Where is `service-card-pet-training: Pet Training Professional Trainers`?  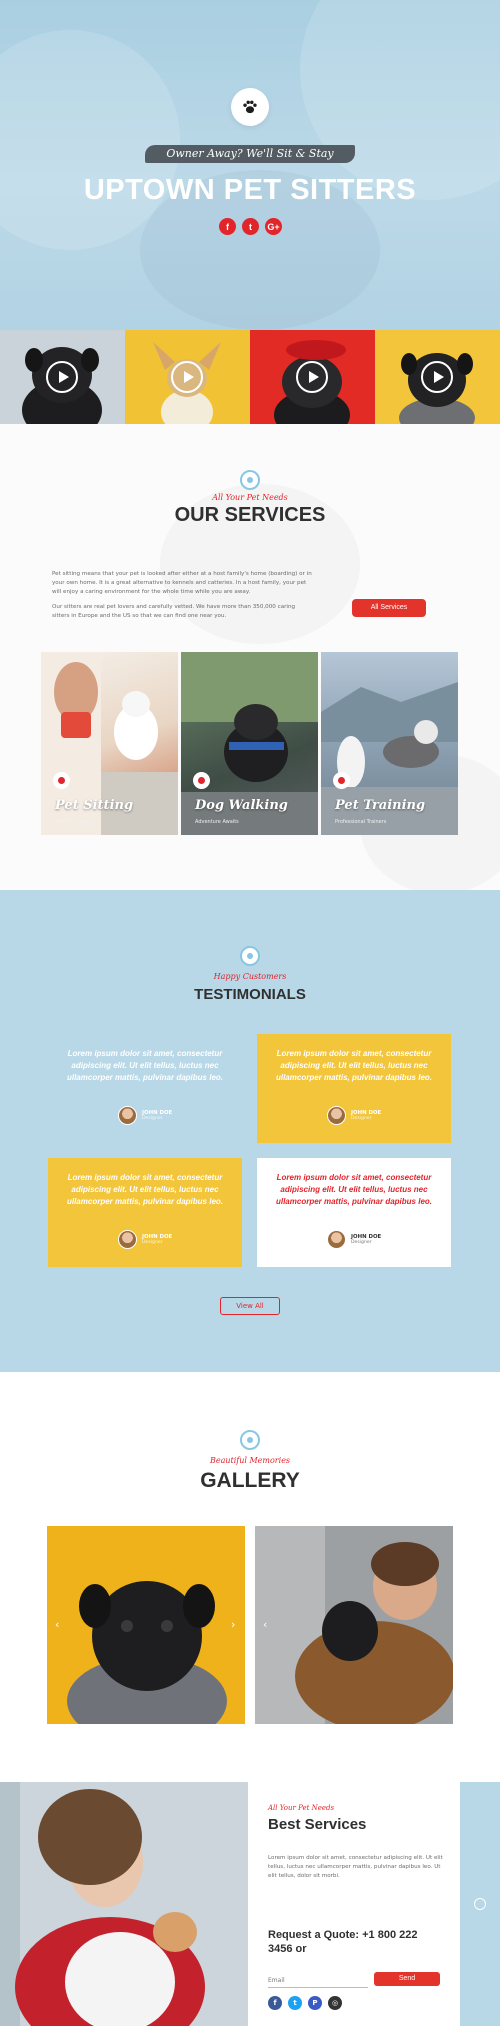
service-card-pet-training: Pet Training Professional Trainers is located at coordinates (389, 743).